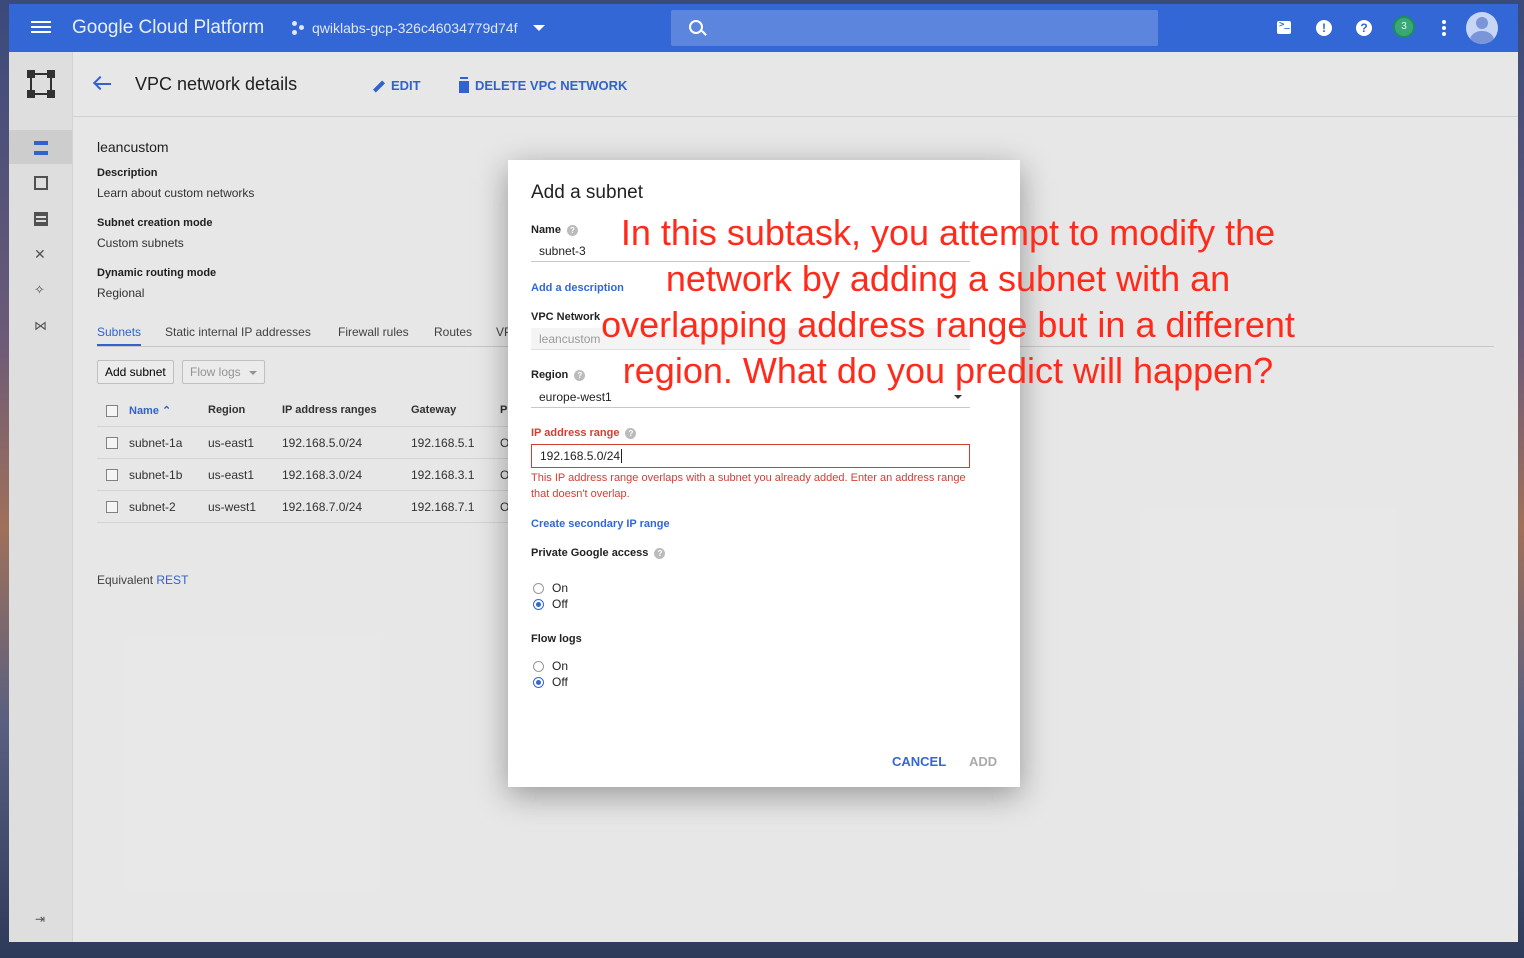  I want to click on notifications-count: 3, so click(1404, 26).